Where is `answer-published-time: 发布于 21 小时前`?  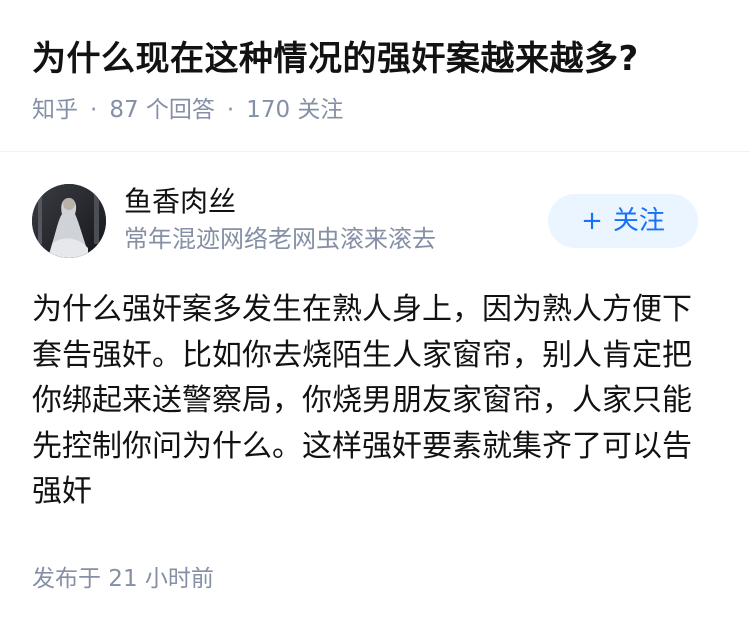 answer-published-time: 发布于 21 小时前 is located at coordinates (123, 579).